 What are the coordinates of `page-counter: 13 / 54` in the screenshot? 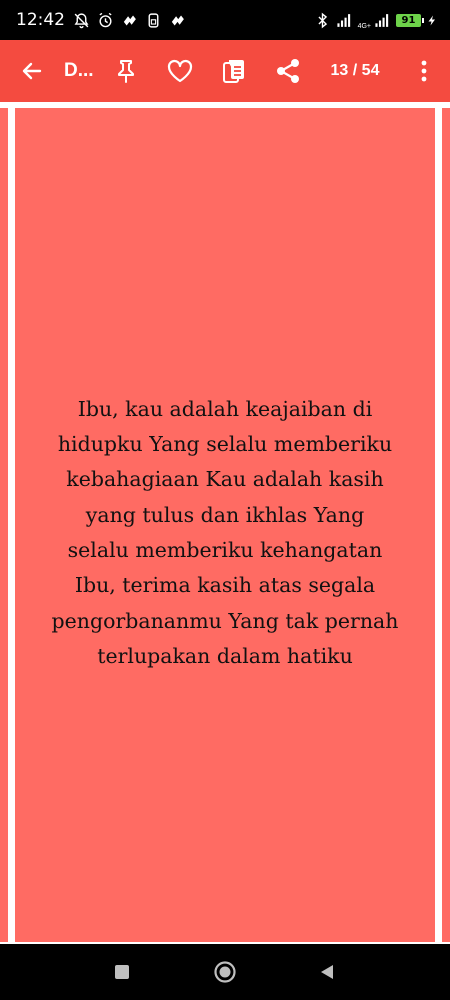 It's located at (355, 70).